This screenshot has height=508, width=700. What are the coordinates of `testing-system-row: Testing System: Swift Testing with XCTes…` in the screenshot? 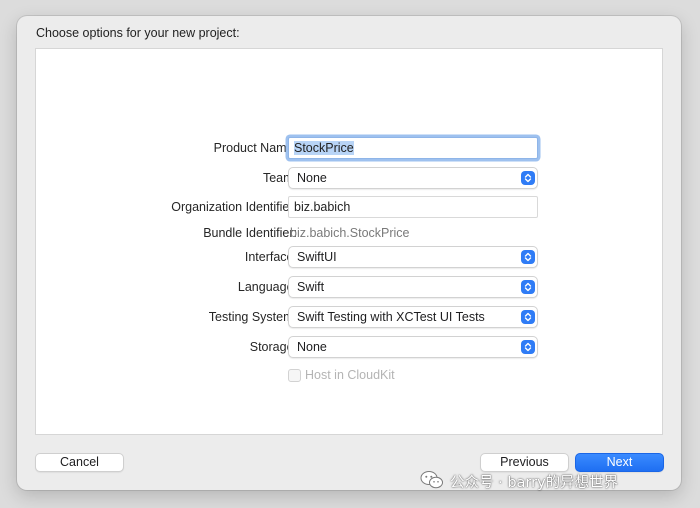 It's located at (349, 318).